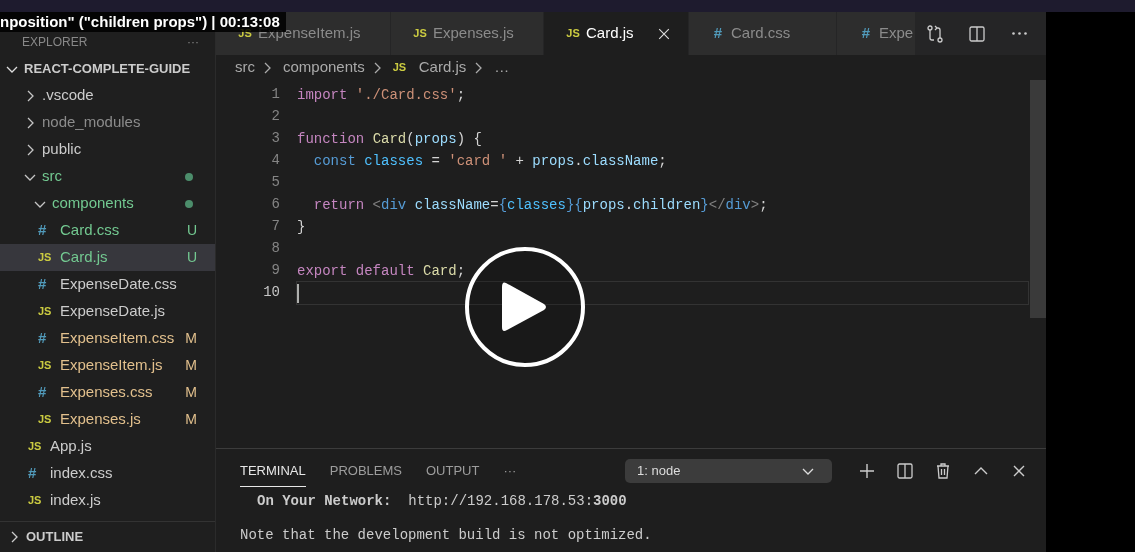 This screenshot has width=1135, height=552. Describe the element at coordinates (467, 33) in the screenshot. I see `editor-tab: JS Expenses.js` at that location.